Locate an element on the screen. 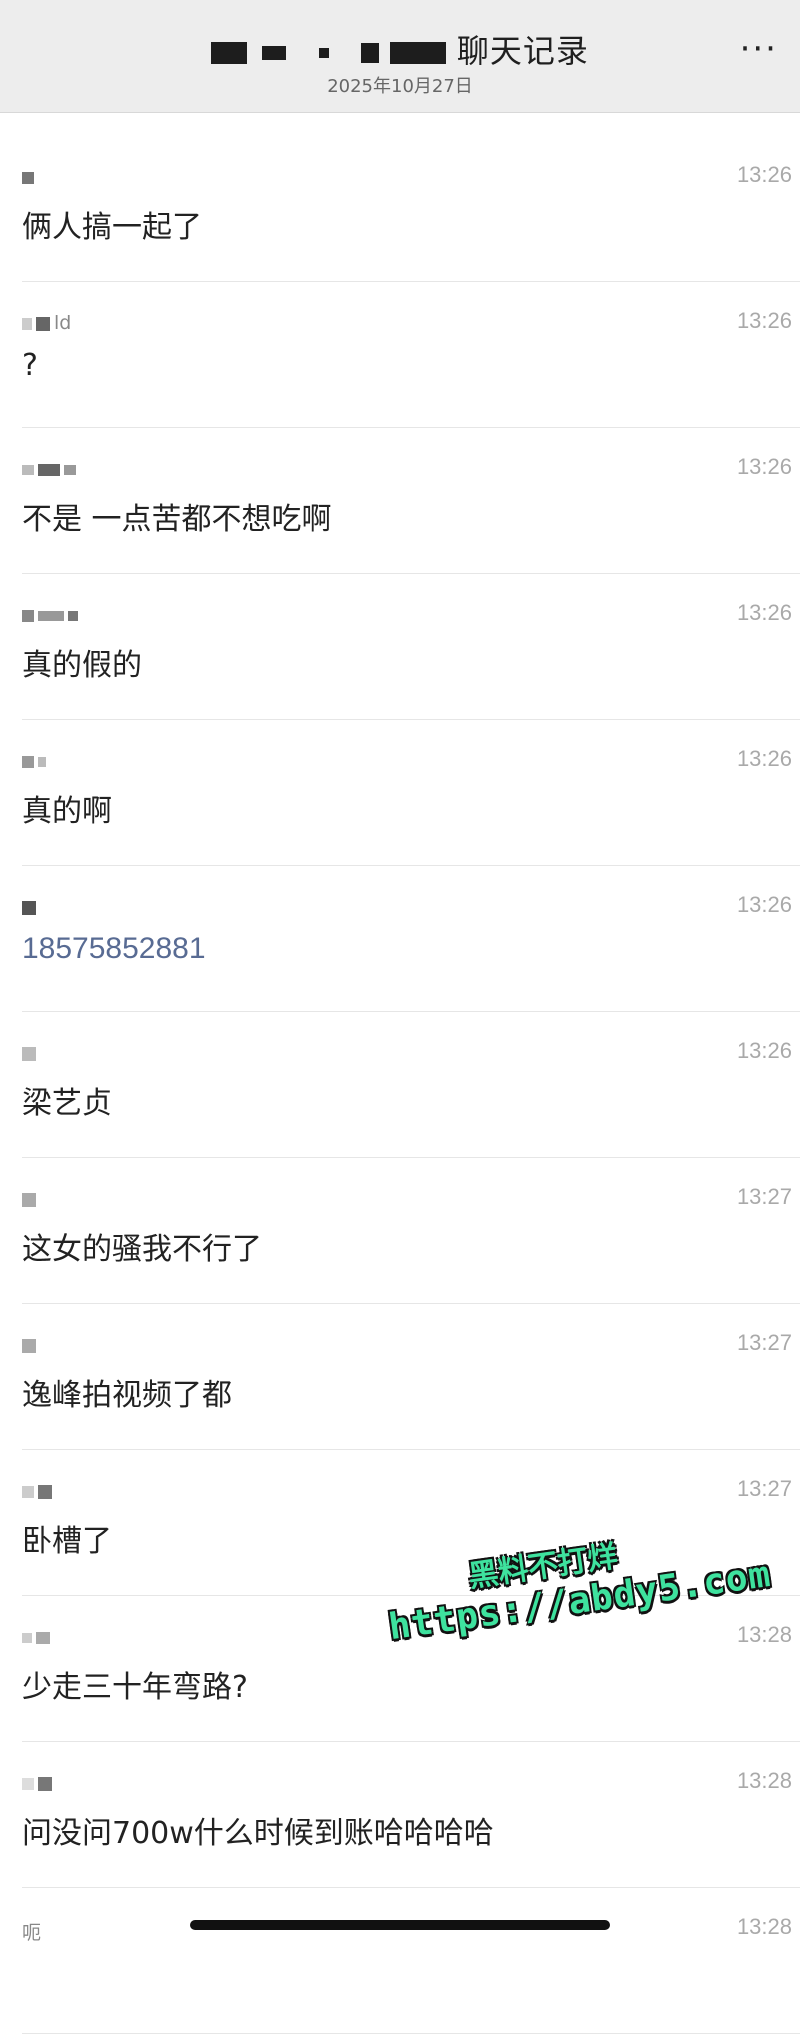  message-text: 真的假的 is located at coordinates (82, 665).